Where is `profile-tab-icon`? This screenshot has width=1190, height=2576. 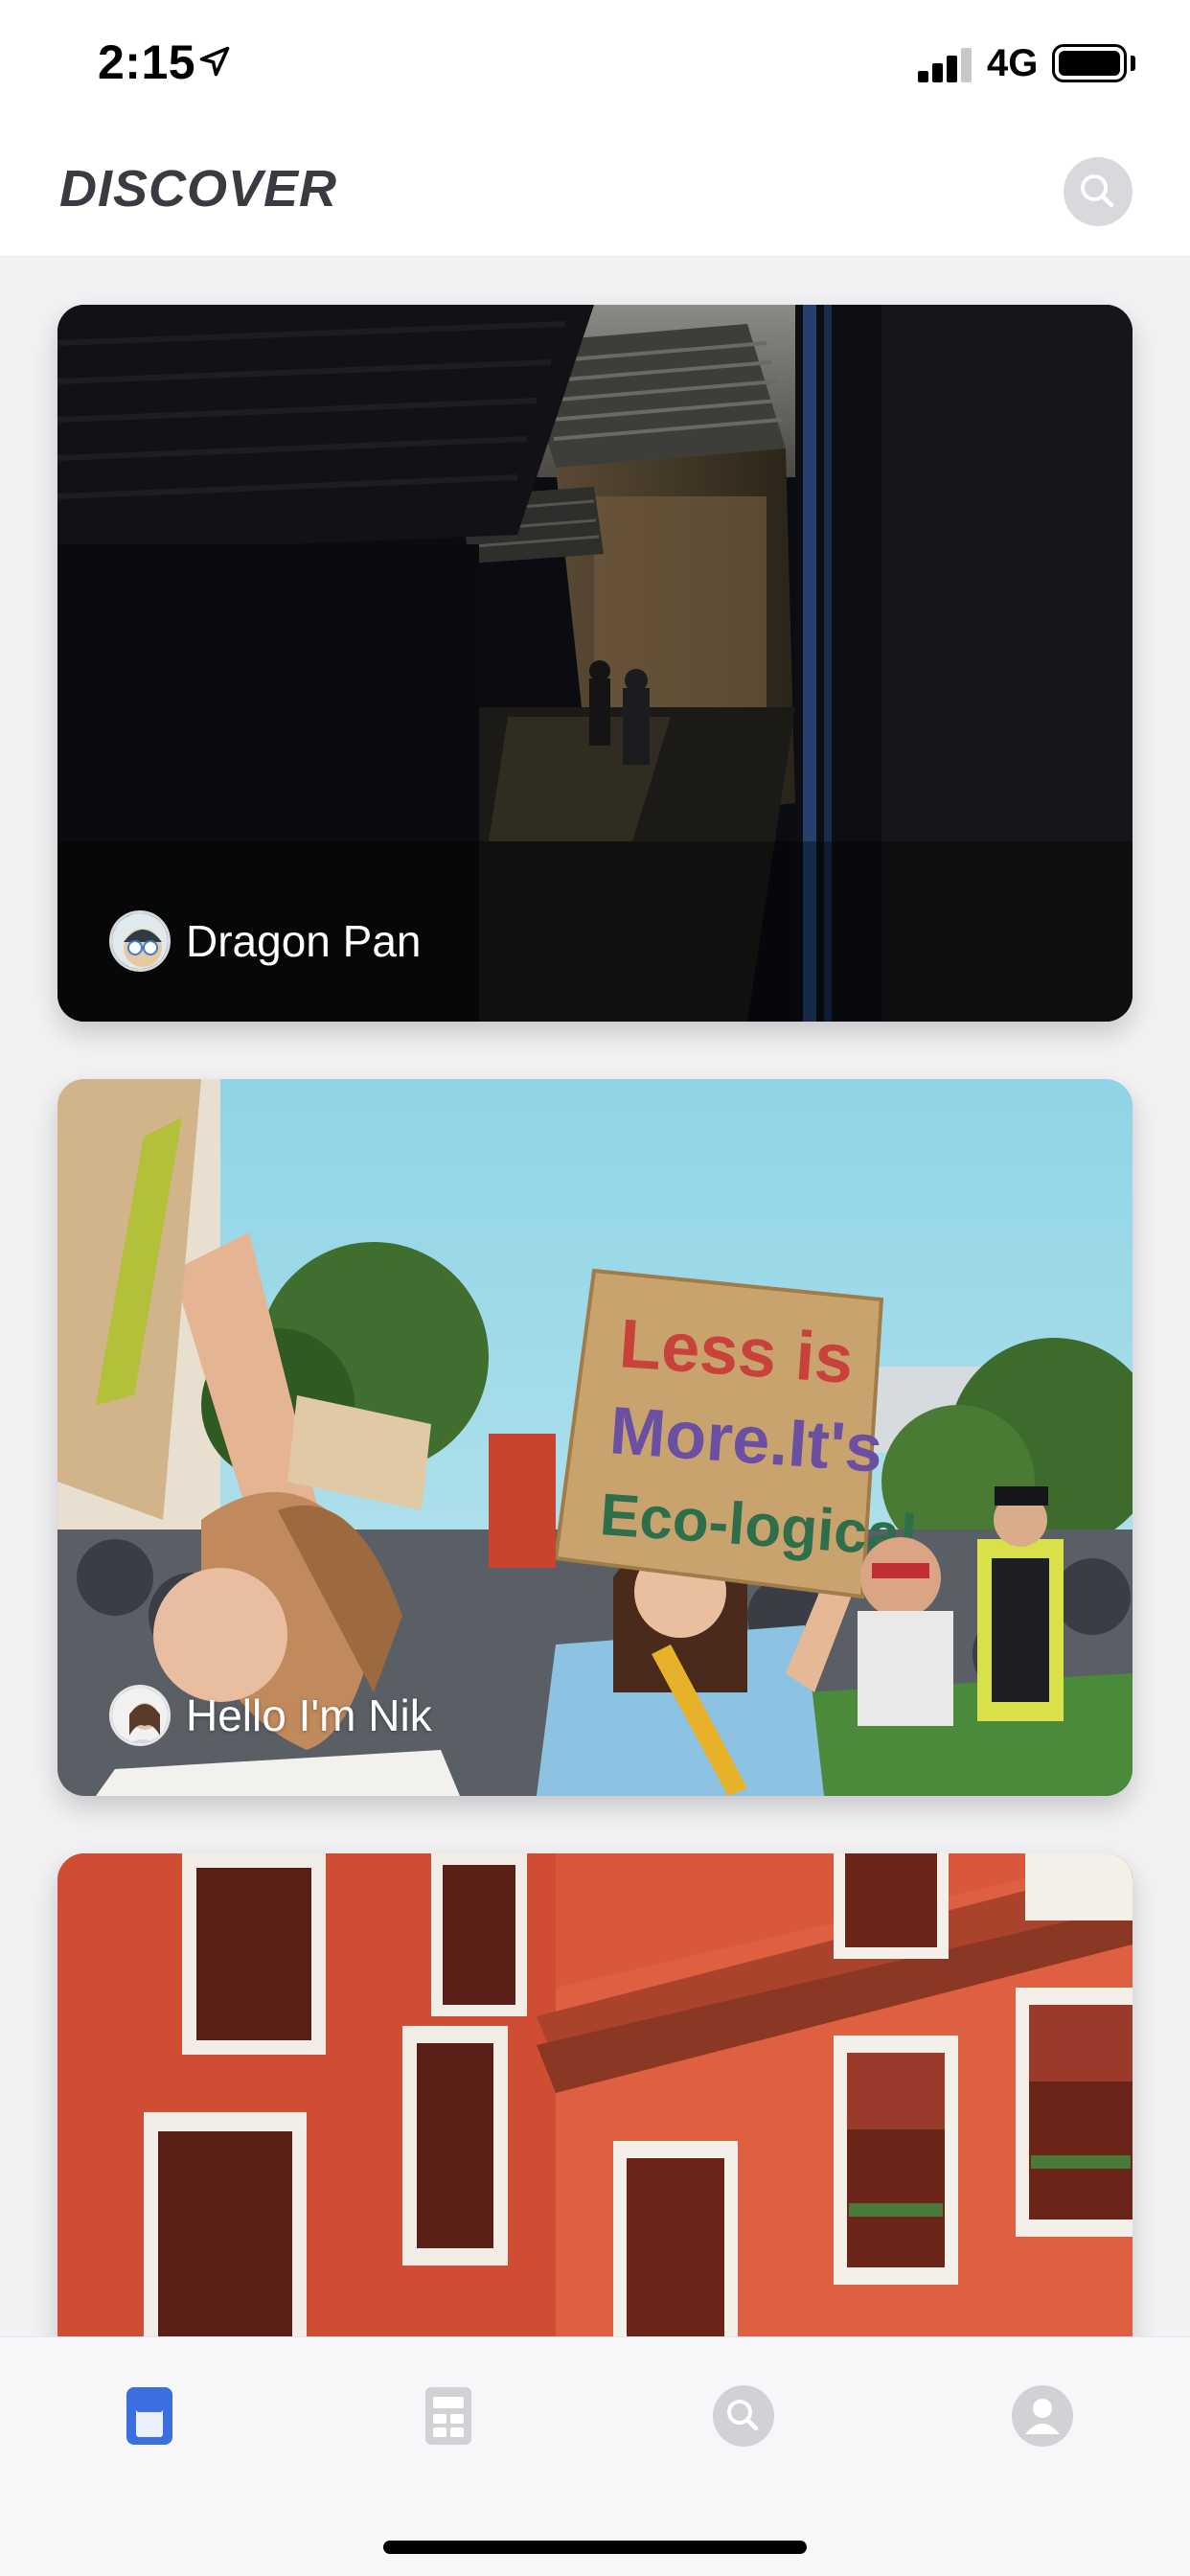
profile-tab-icon is located at coordinates (1042, 2416).